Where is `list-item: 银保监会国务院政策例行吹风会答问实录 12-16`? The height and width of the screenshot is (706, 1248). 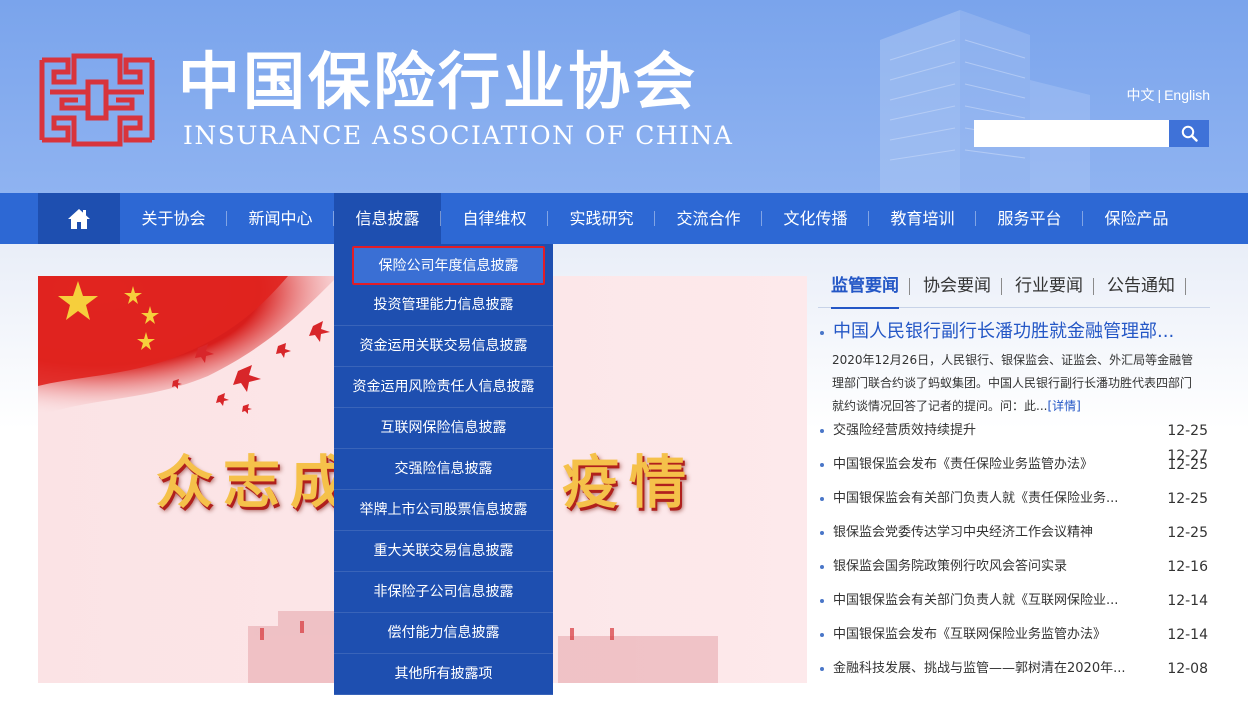 list-item: 银保监会国务院政策例行吹风会答问实录 12-16 is located at coordinates (1015, 567).